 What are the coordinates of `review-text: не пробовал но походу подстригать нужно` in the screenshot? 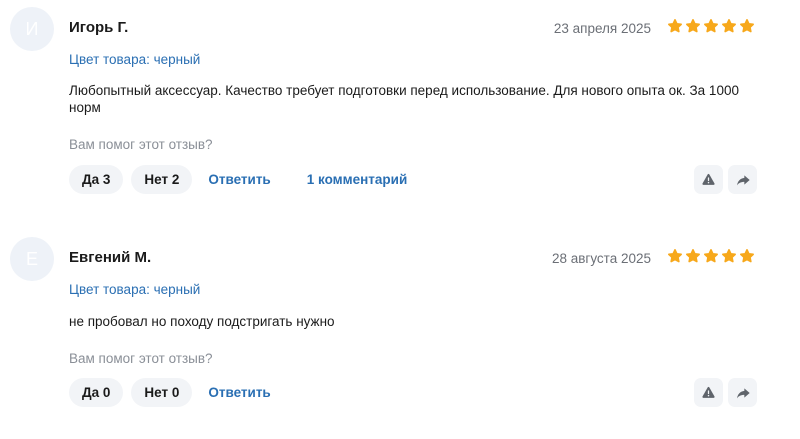 It's located at (202, 321).